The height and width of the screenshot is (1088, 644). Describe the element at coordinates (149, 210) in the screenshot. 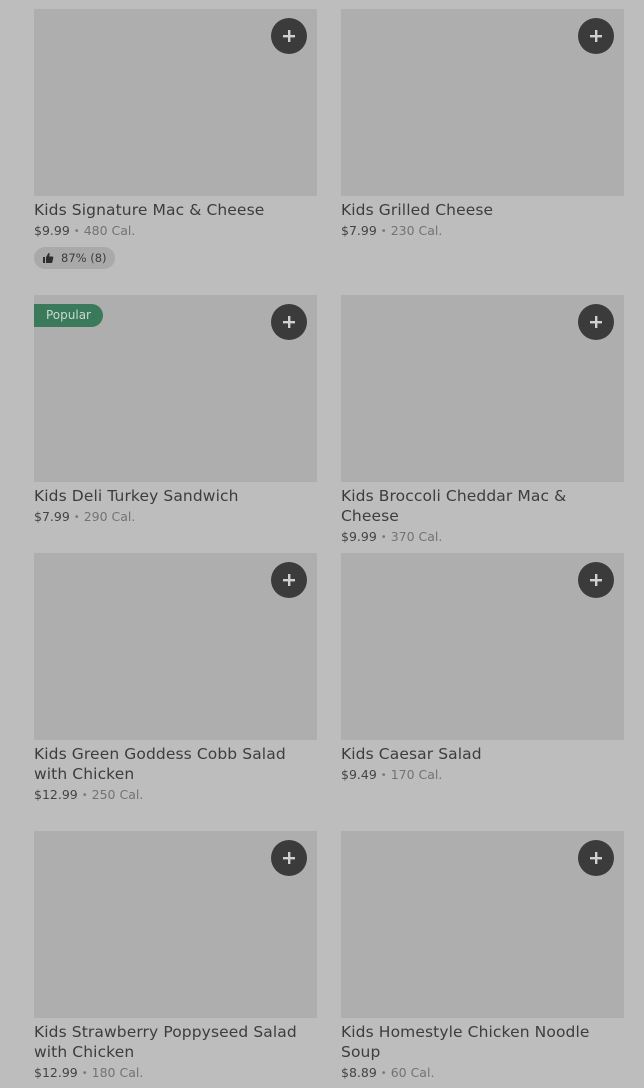

I see `item-name: Kids Signature Mac & Cheese` at that location.